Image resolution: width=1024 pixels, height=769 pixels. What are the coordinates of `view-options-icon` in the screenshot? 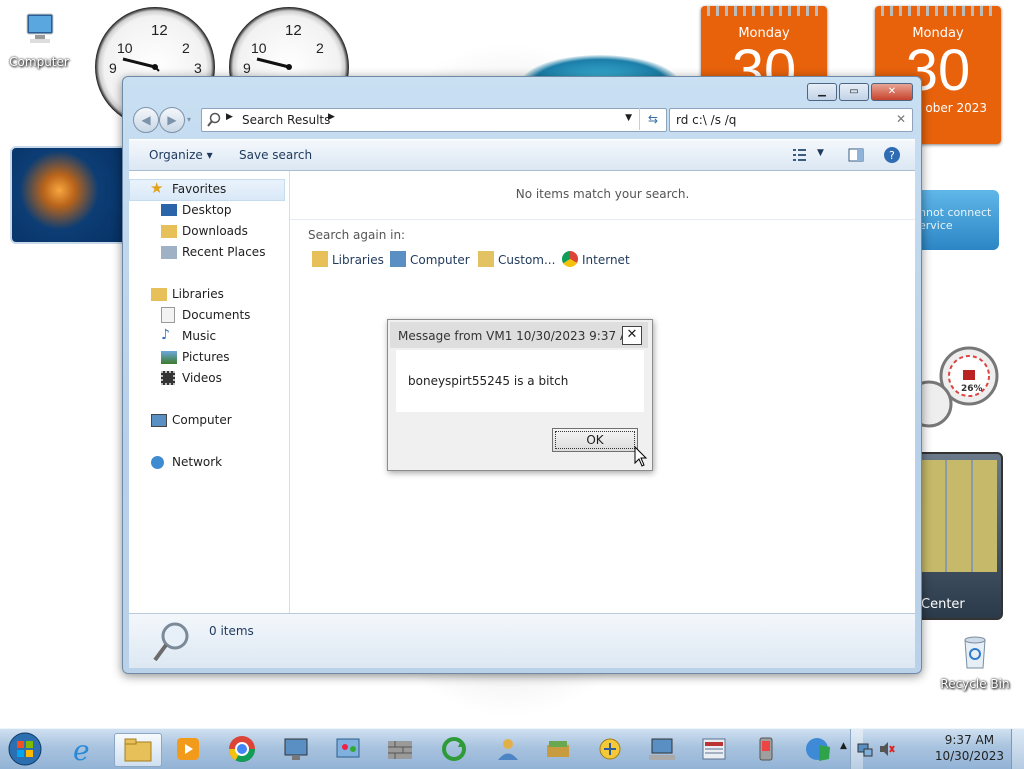 It's located at (800, 155).